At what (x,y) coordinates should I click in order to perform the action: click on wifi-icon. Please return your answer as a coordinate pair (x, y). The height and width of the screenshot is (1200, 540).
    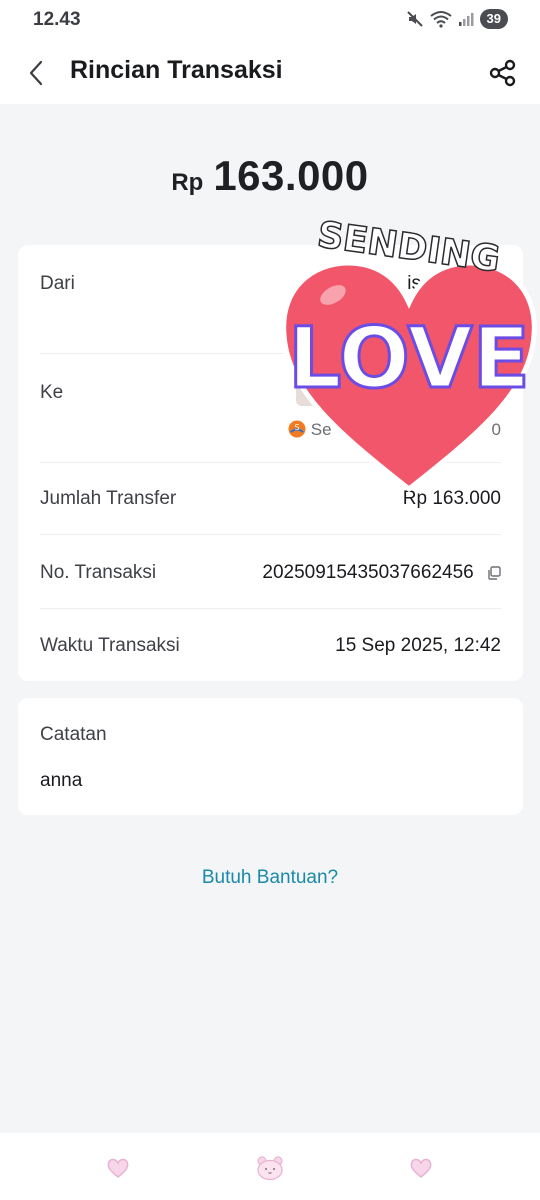
    Looking at the image, I should click on (440, 19).